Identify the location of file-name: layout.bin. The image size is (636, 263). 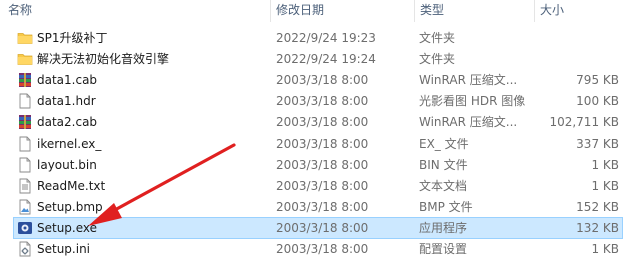
(67, 164).